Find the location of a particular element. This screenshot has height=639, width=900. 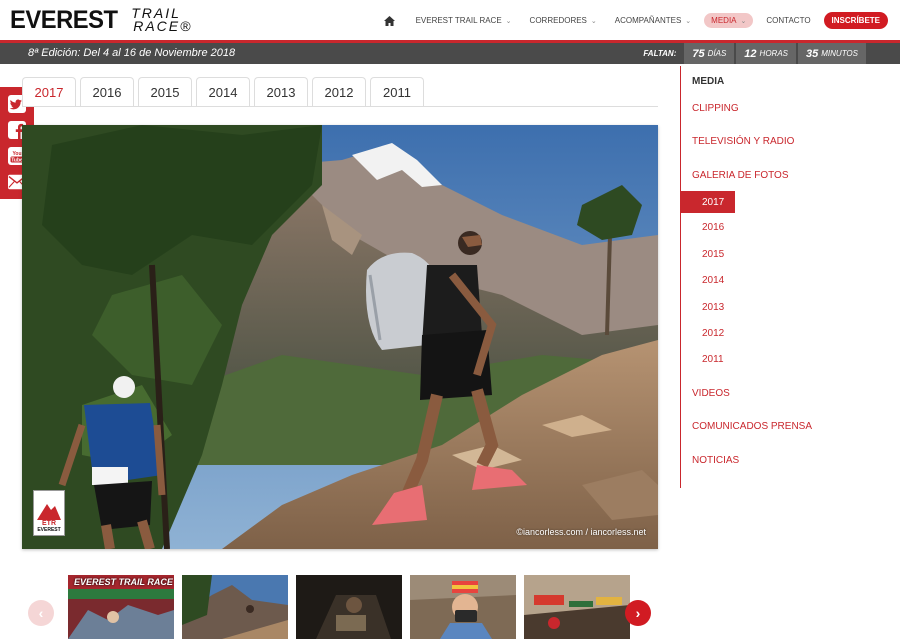

tab-2014: 2014 is located at coordinates (223, 92).